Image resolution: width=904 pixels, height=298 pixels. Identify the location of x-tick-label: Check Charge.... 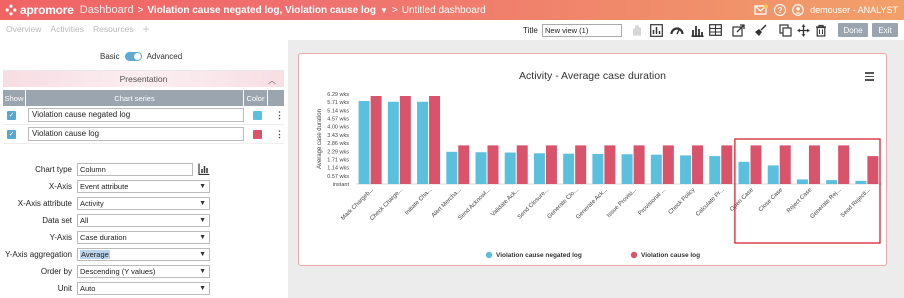
(386, 204).